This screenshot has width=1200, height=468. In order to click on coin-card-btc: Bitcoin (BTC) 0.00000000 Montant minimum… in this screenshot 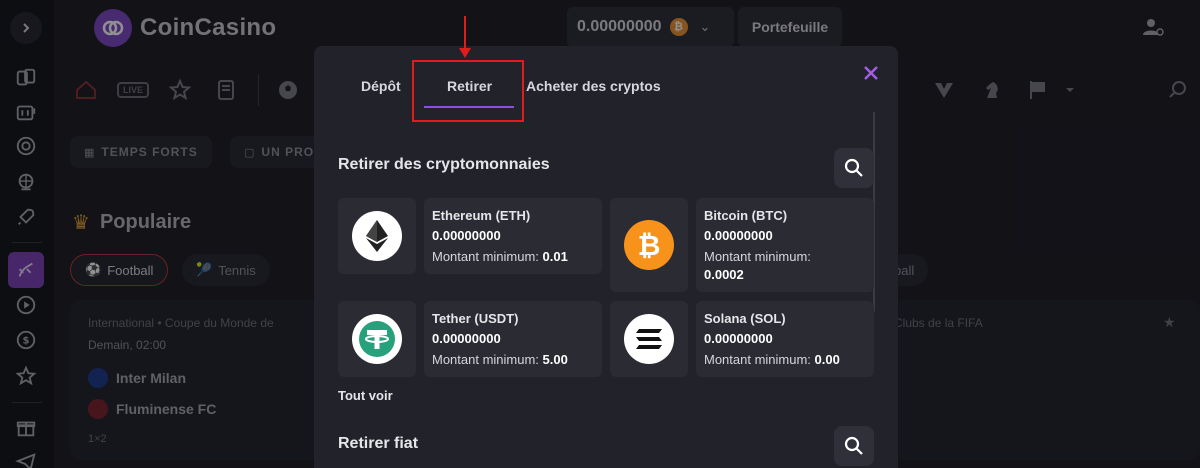, I will do `click(785, 245)`.